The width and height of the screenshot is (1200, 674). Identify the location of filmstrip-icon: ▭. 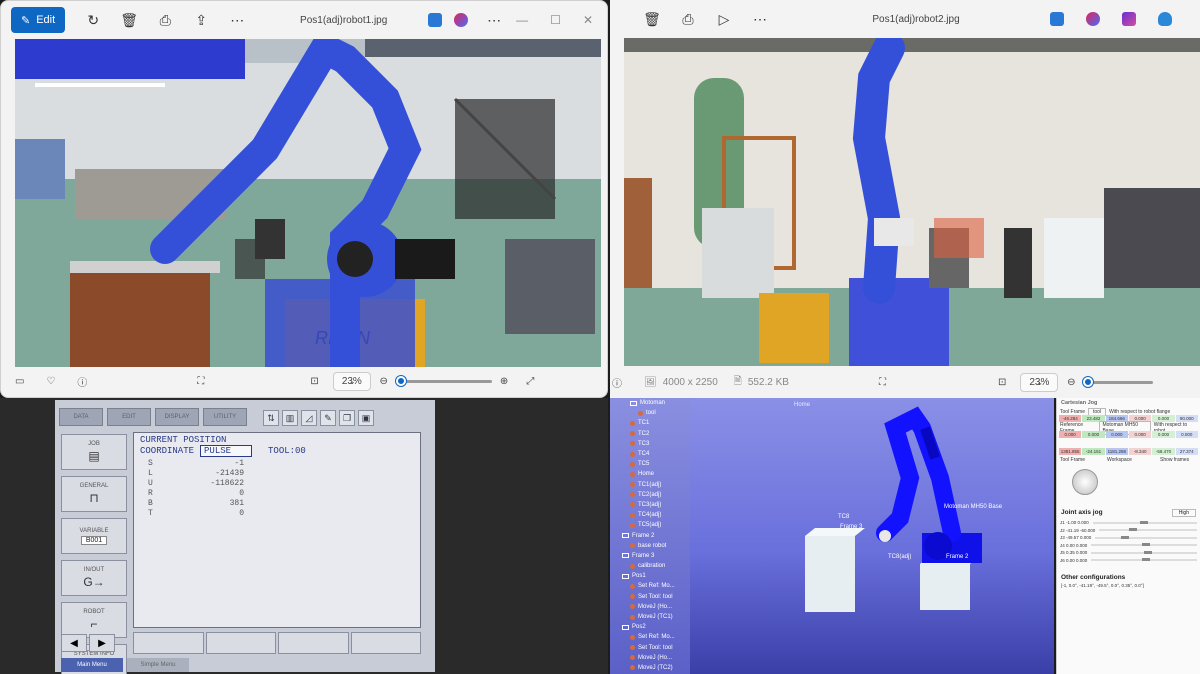
(19, 381).